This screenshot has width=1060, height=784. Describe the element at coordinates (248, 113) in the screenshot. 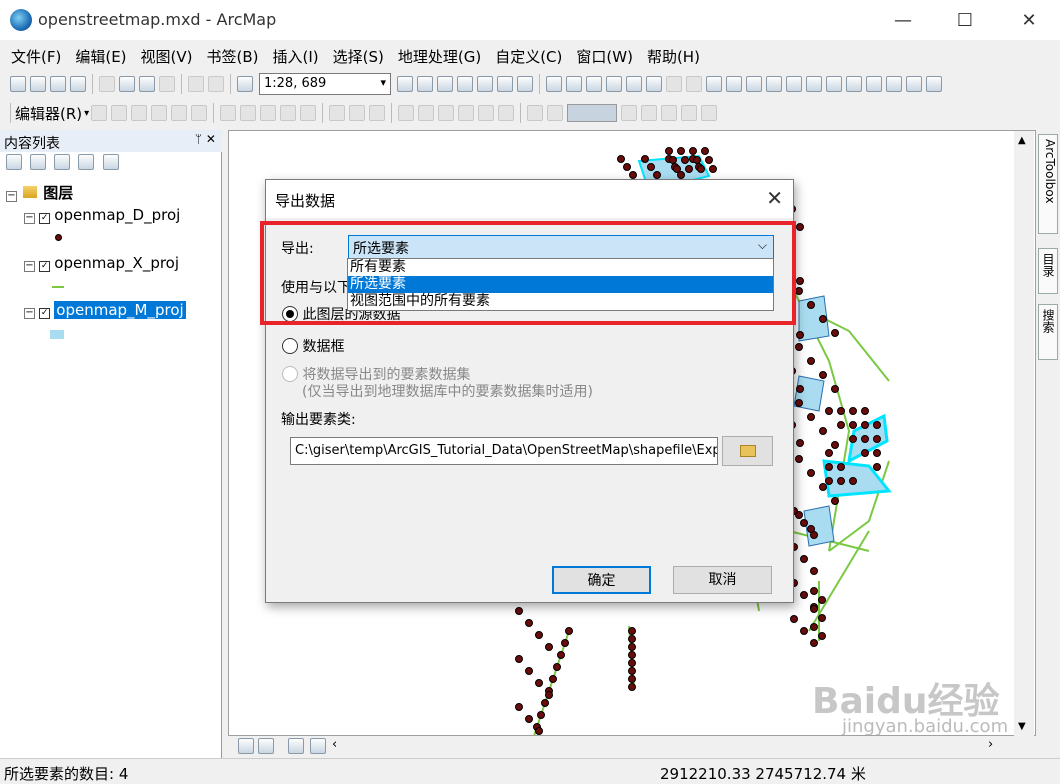

I see `reshape-icon` at that location.